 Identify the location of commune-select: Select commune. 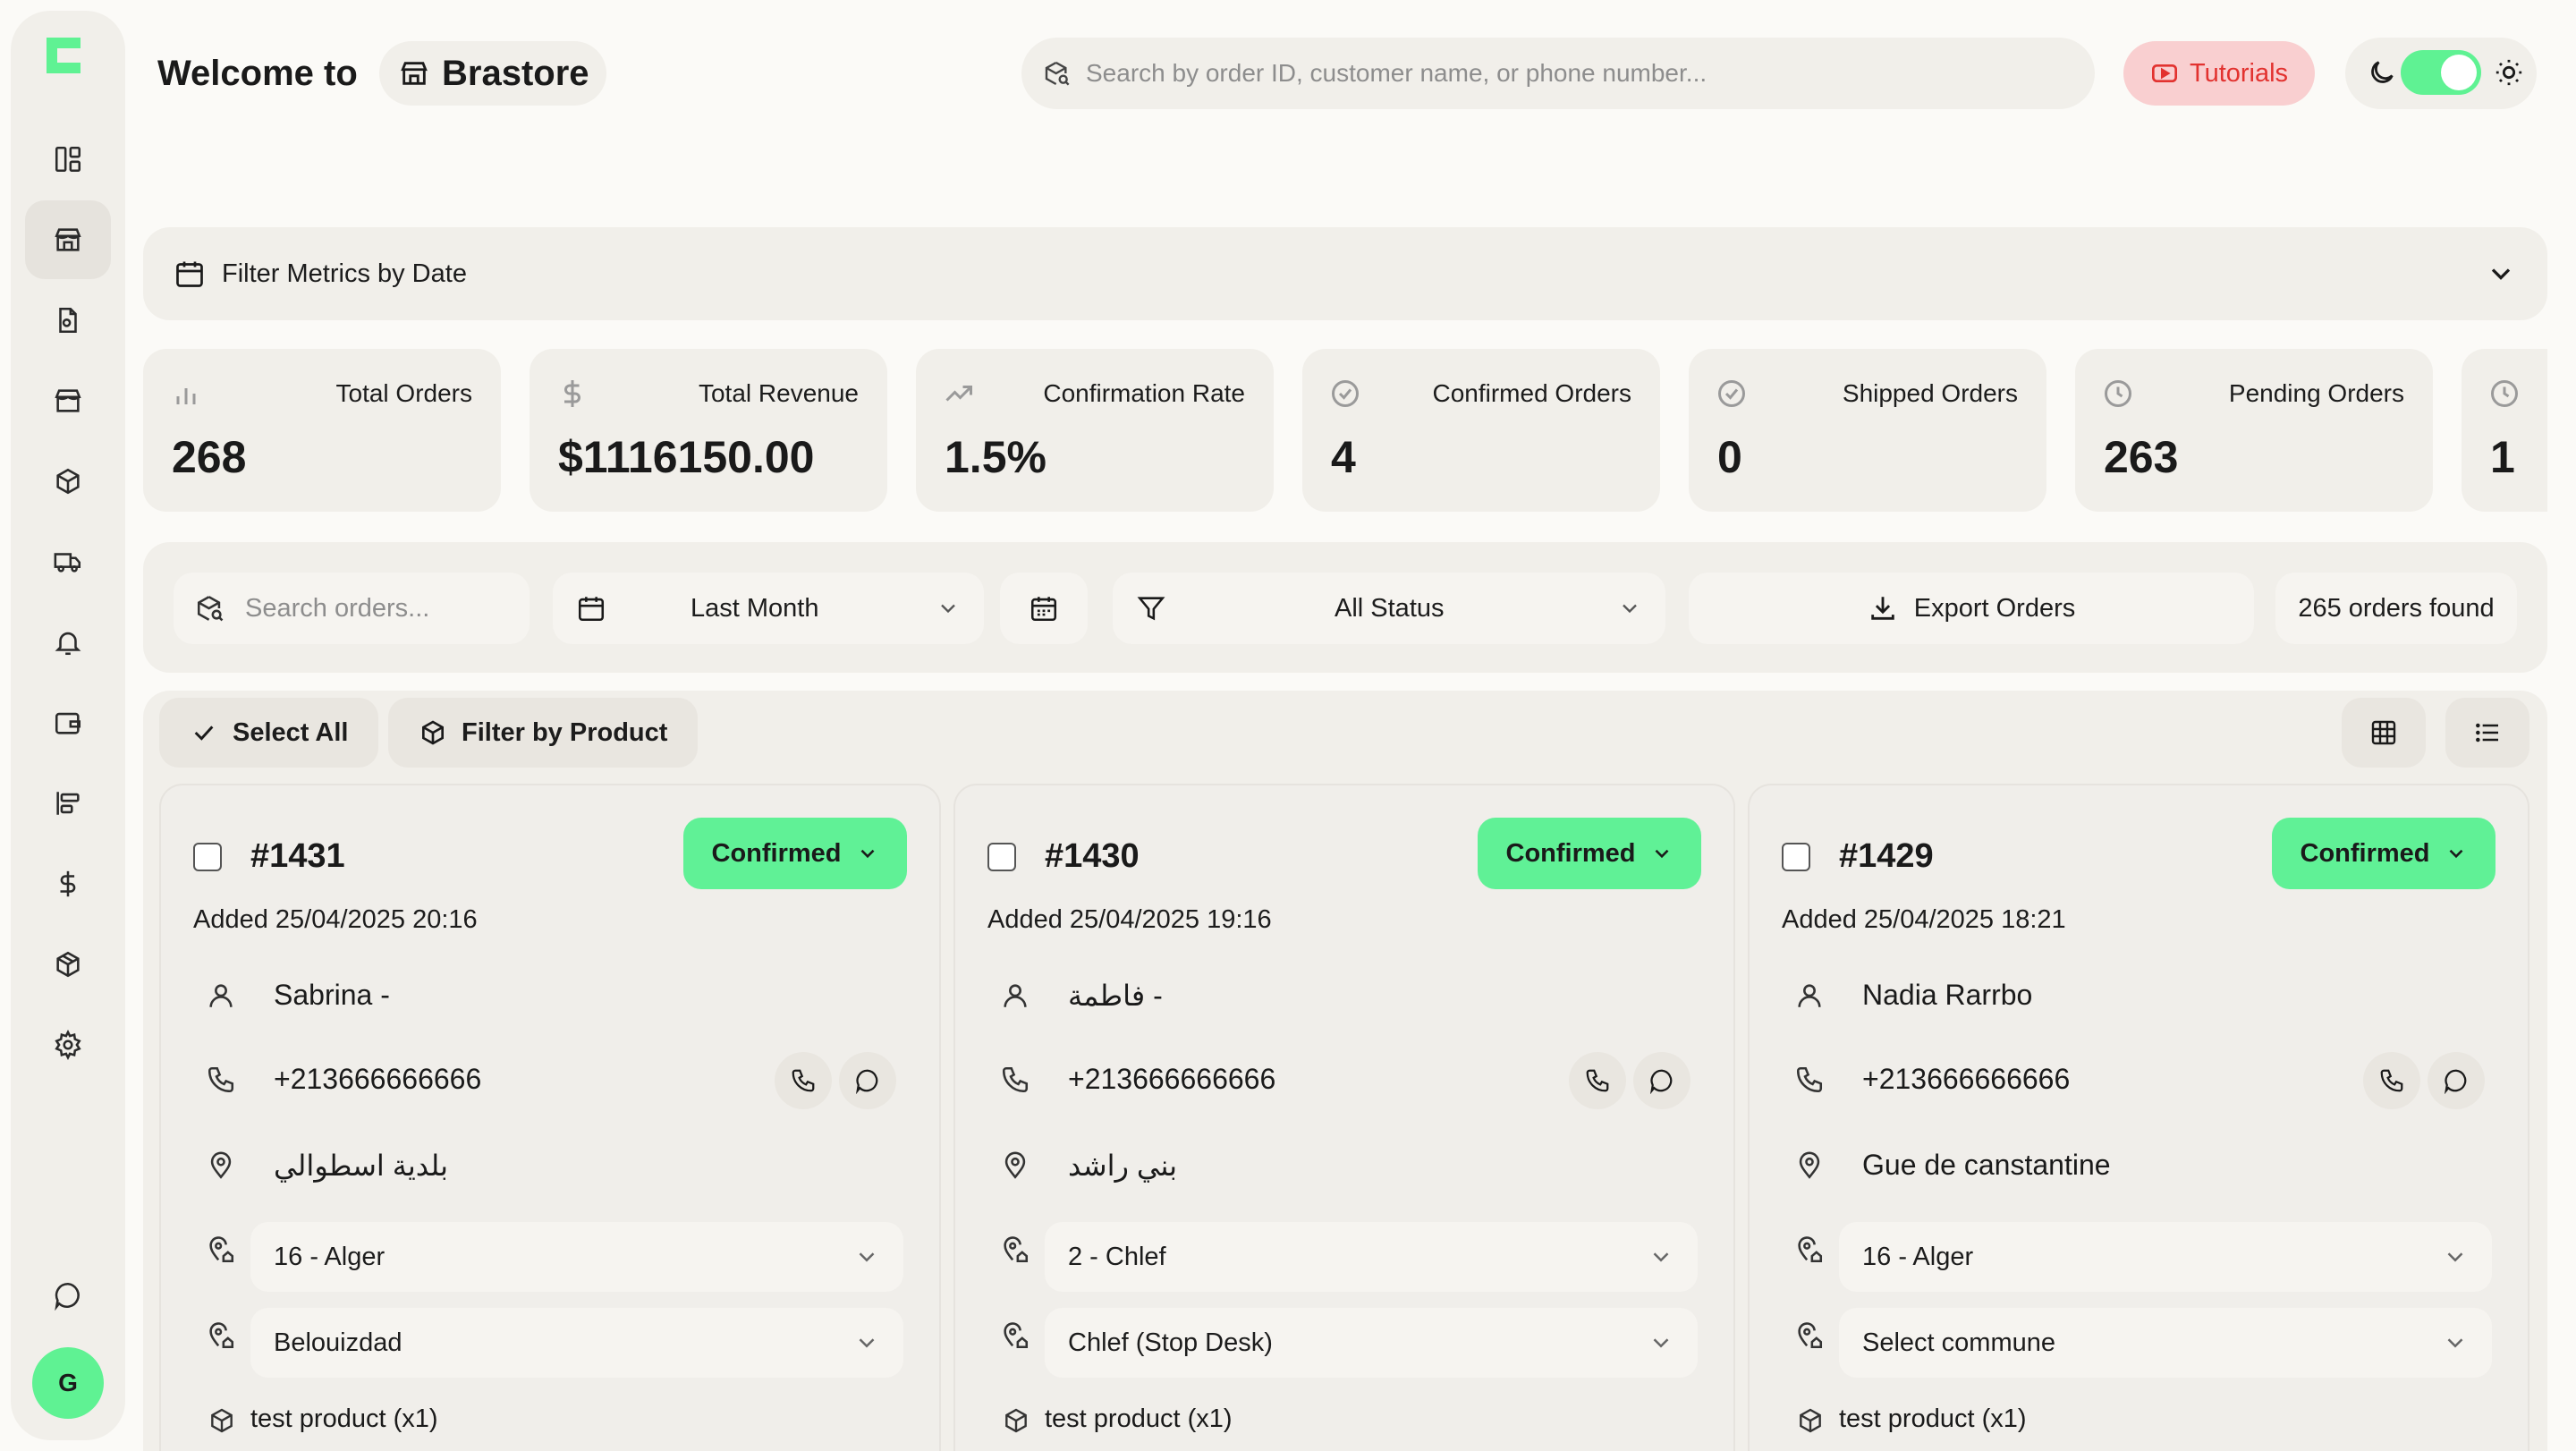
(2165, 1343).